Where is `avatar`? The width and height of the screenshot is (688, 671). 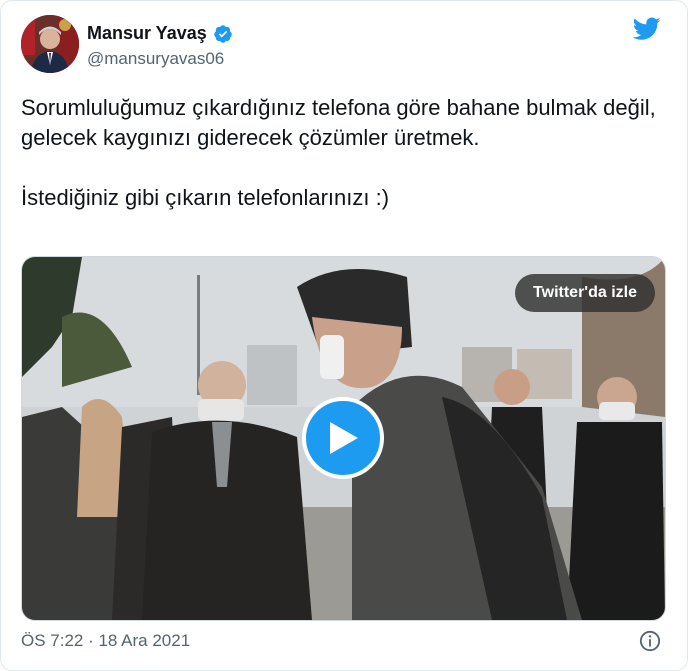
avatar is located at coordinates (50, 44).